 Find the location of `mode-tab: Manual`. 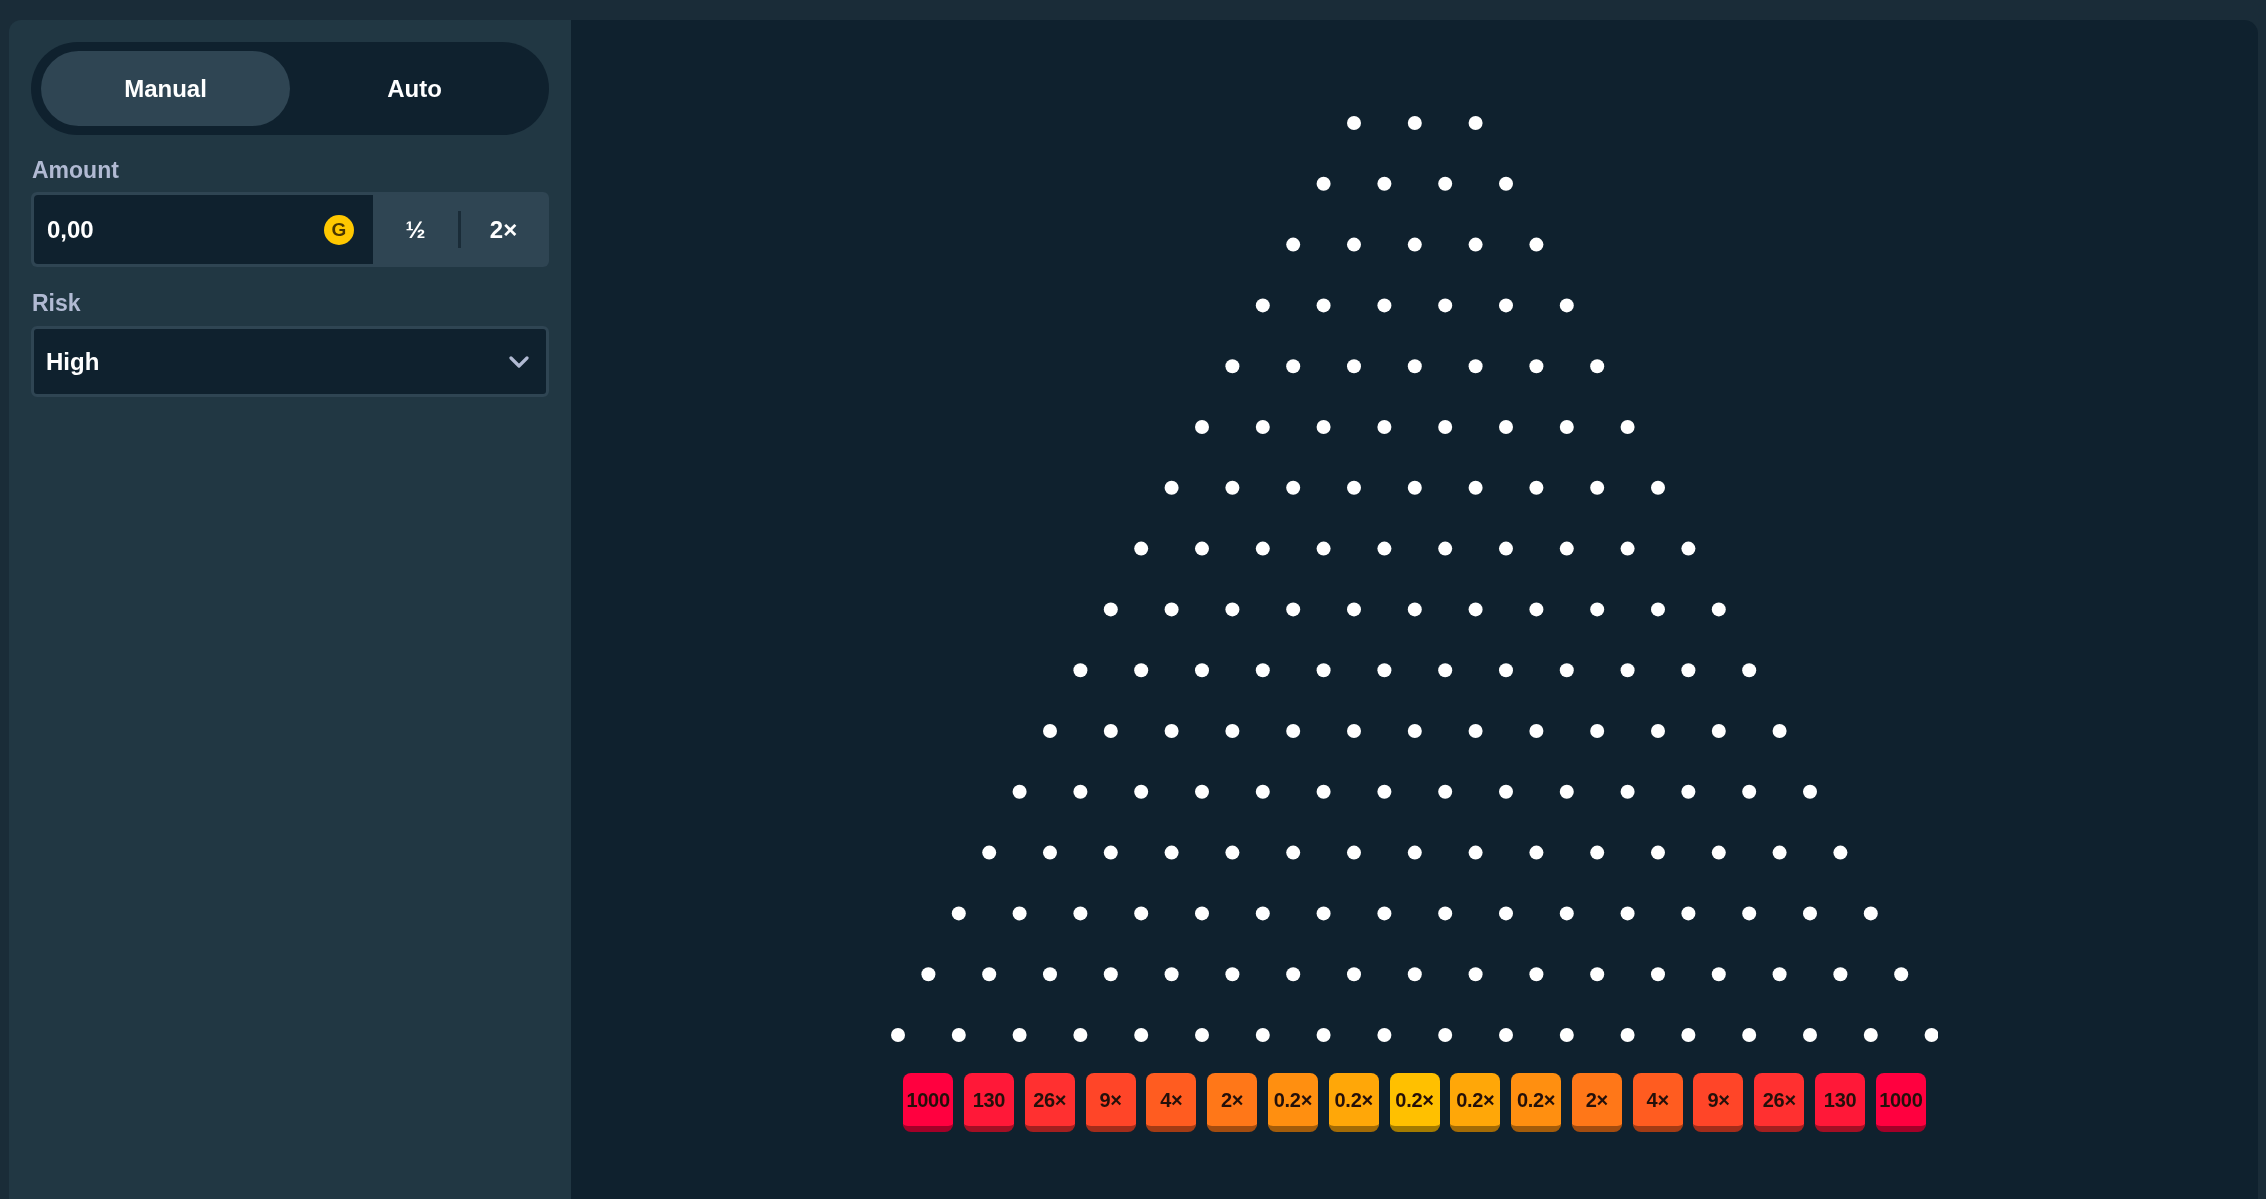

mode-tab: Manual is located at coordinates (165, 88).